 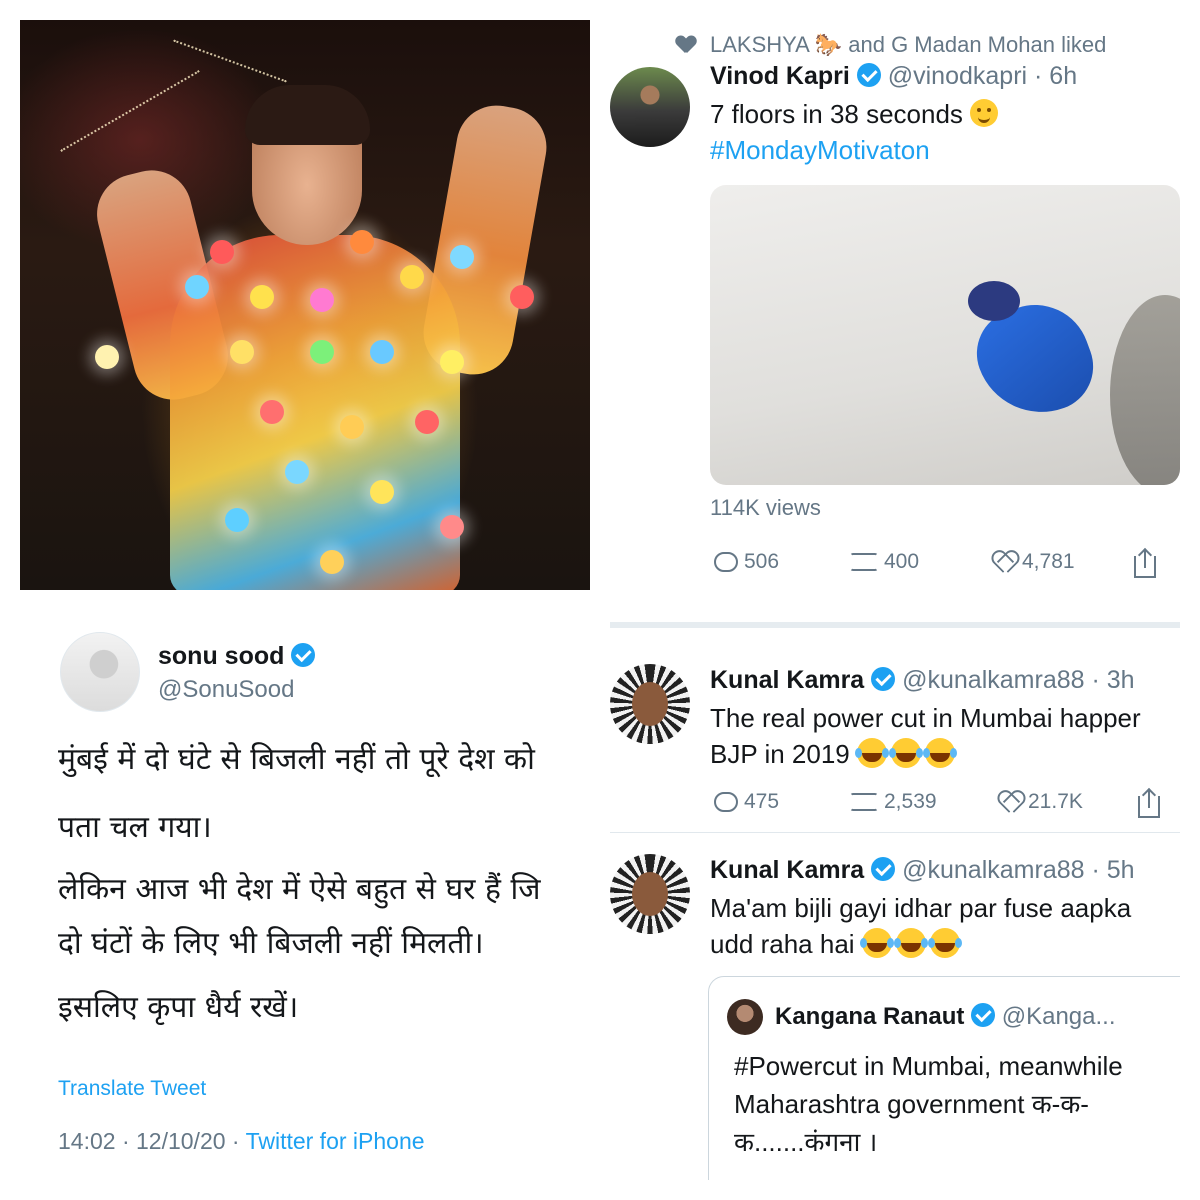 I want to click on retweet-action: 2,539, so click(x=893, y=802).